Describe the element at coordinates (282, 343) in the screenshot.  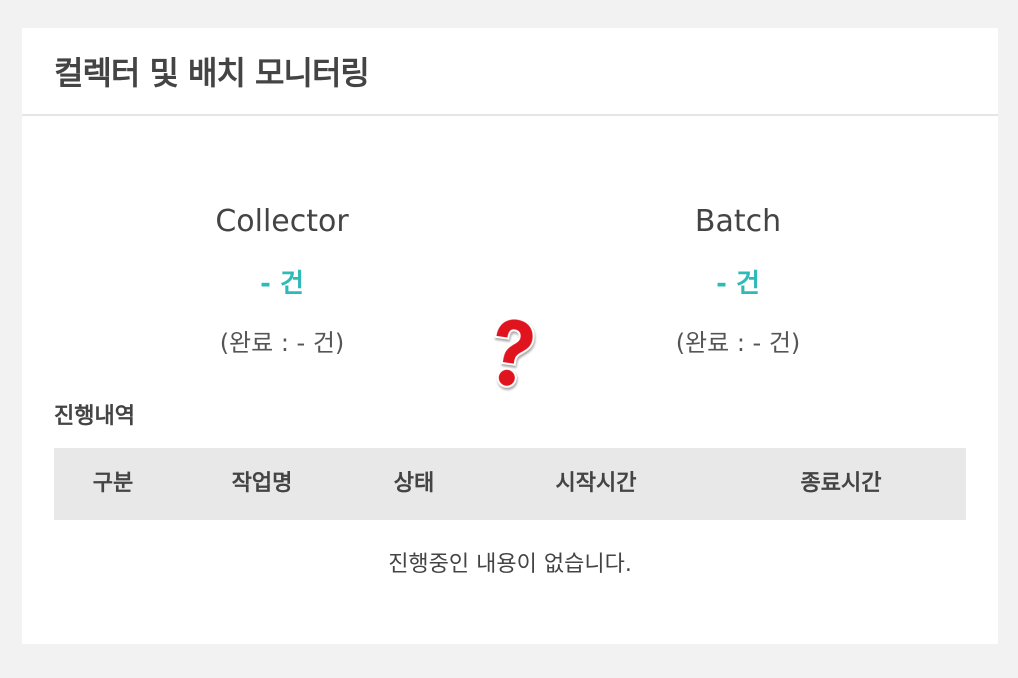
I see `collector-completed: (완료 : - 건)` at that location.